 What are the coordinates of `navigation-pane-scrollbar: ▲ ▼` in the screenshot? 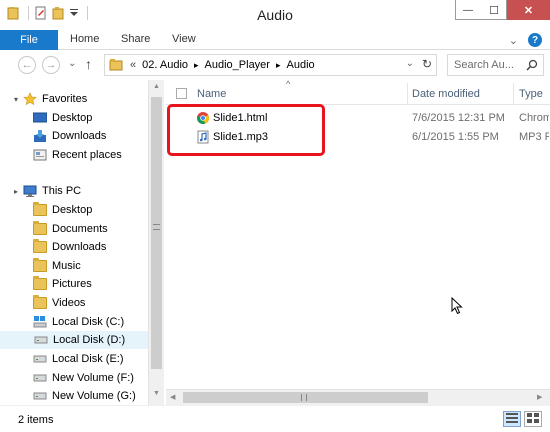 It's located at (156, 242).